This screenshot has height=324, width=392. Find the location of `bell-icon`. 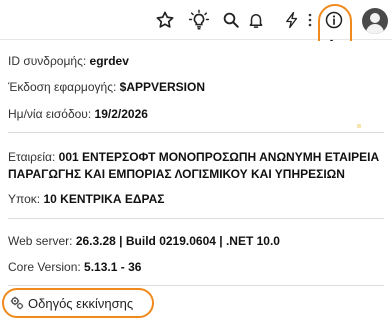

bell-icon is located at coordinates (256, 20).